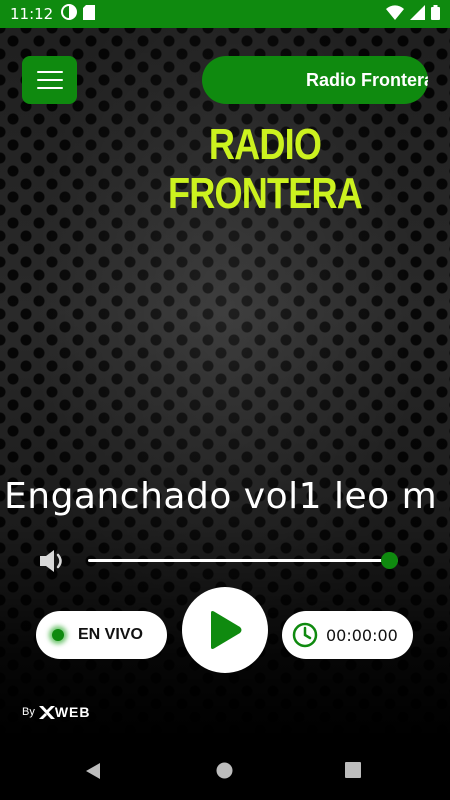  Describe the element at coordinates (49, 72) in the screenshot. I see `hamburger-icon` at that location.